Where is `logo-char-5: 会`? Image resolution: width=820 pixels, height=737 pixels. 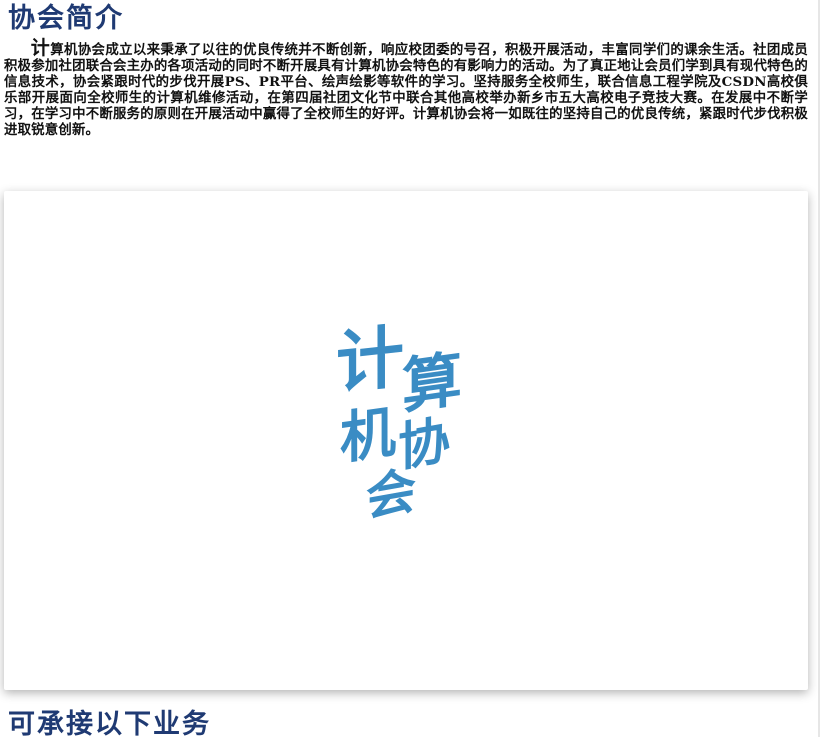
logo-char-5: 会 is located at coordinates (391, 493).